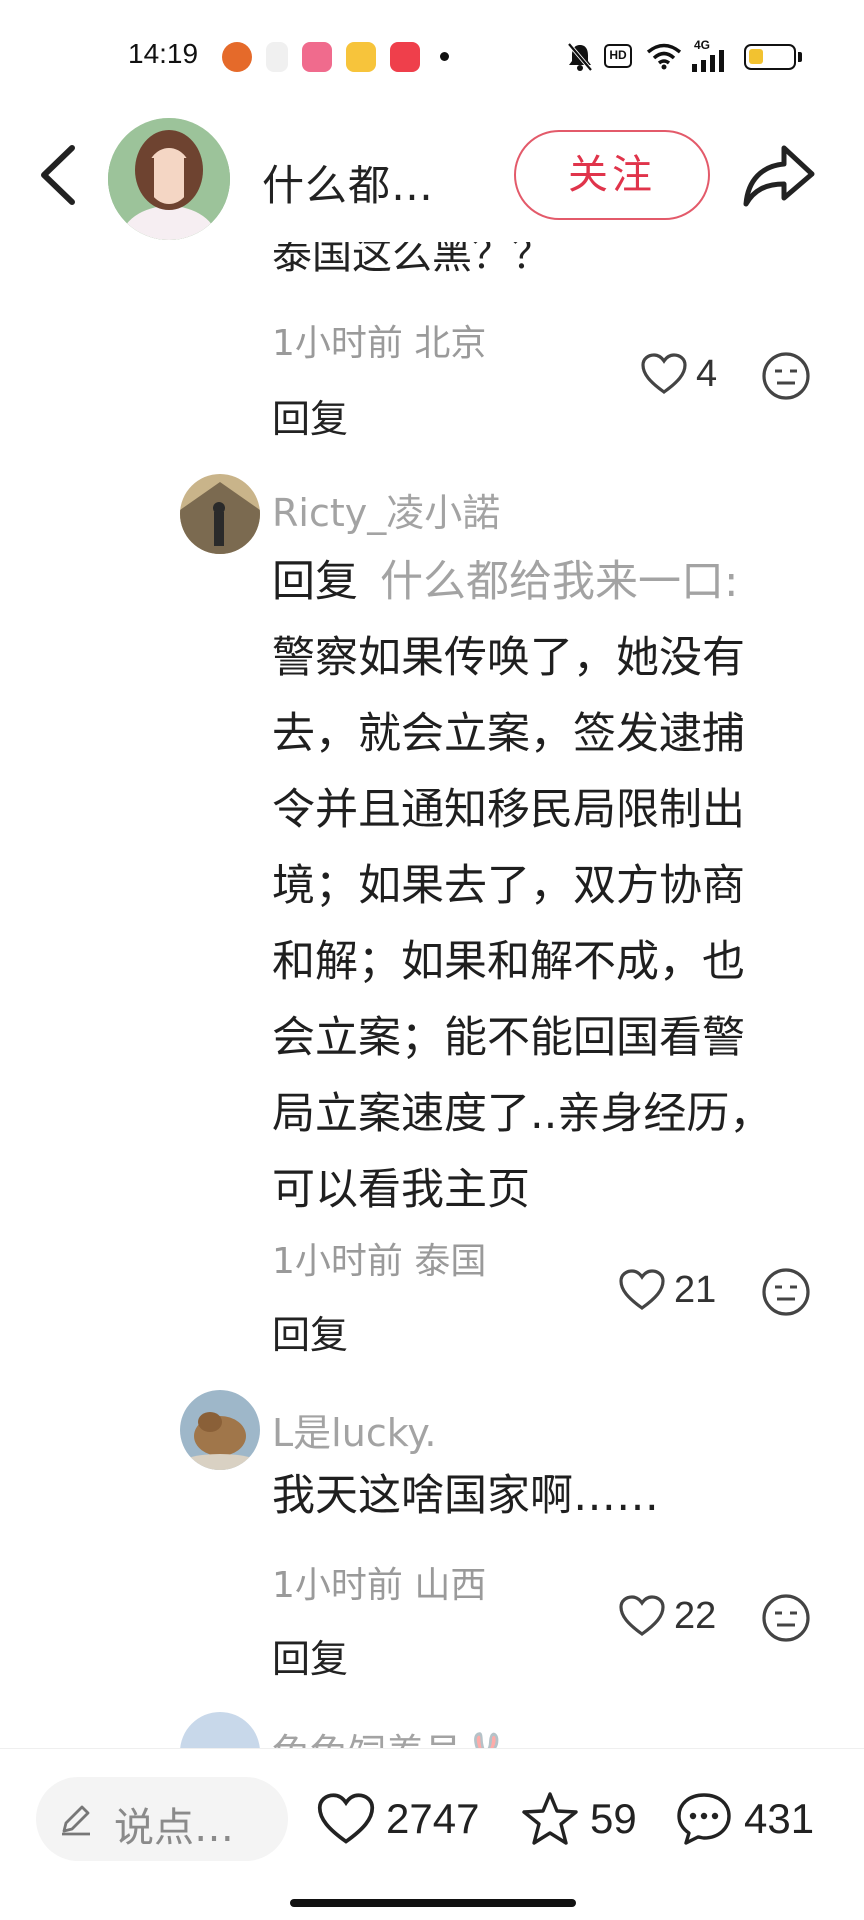  Describe the element at coordinates (508, 658) in the screenshot. I see `comment-line: 警察如果传唤了，她没有` at that location.